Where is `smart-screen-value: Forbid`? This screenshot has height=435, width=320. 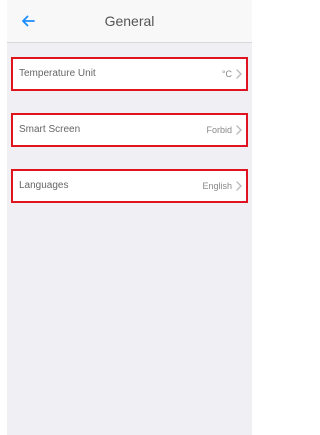
smart-screen-value: Forbid is located at coordinates (219, 130).